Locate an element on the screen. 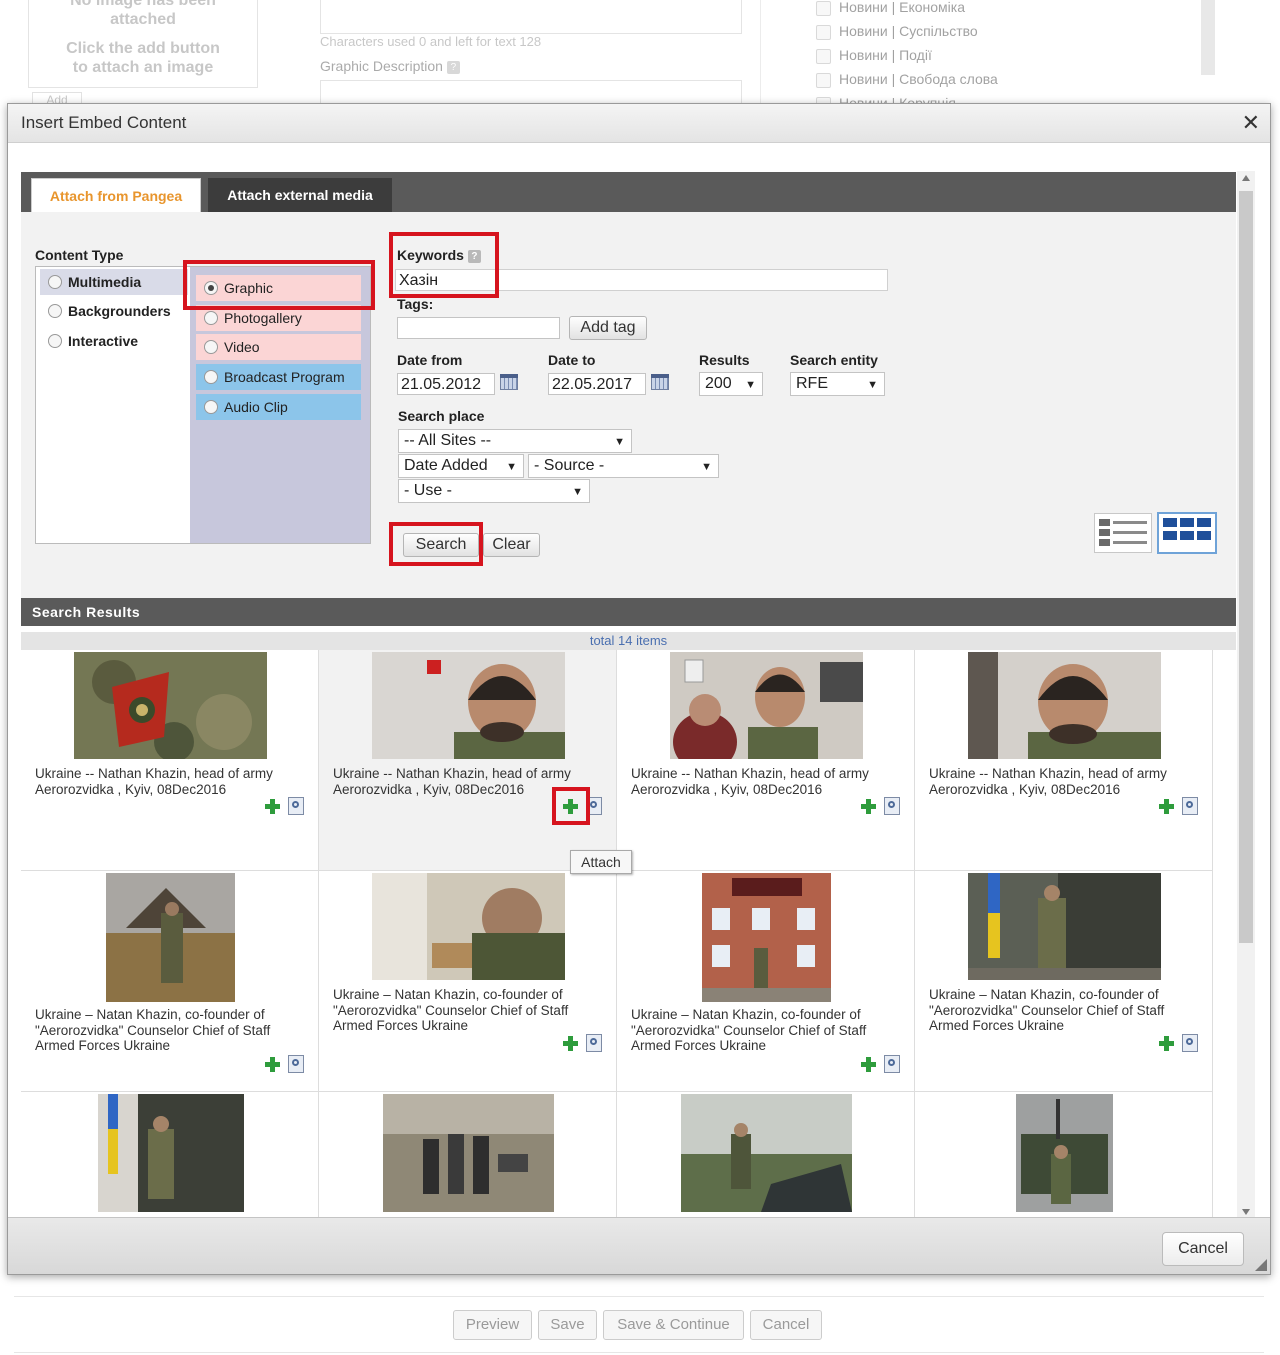 The image size is (1280, 1355). main-type-backgrounders: Backgrounders is located at coordinates (114, 311).